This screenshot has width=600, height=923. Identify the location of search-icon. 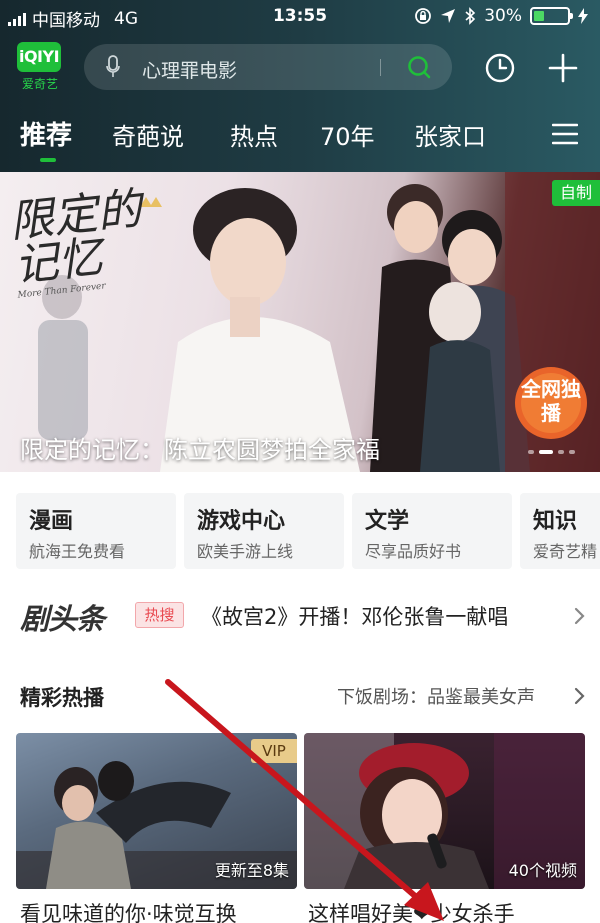
(419, 67).